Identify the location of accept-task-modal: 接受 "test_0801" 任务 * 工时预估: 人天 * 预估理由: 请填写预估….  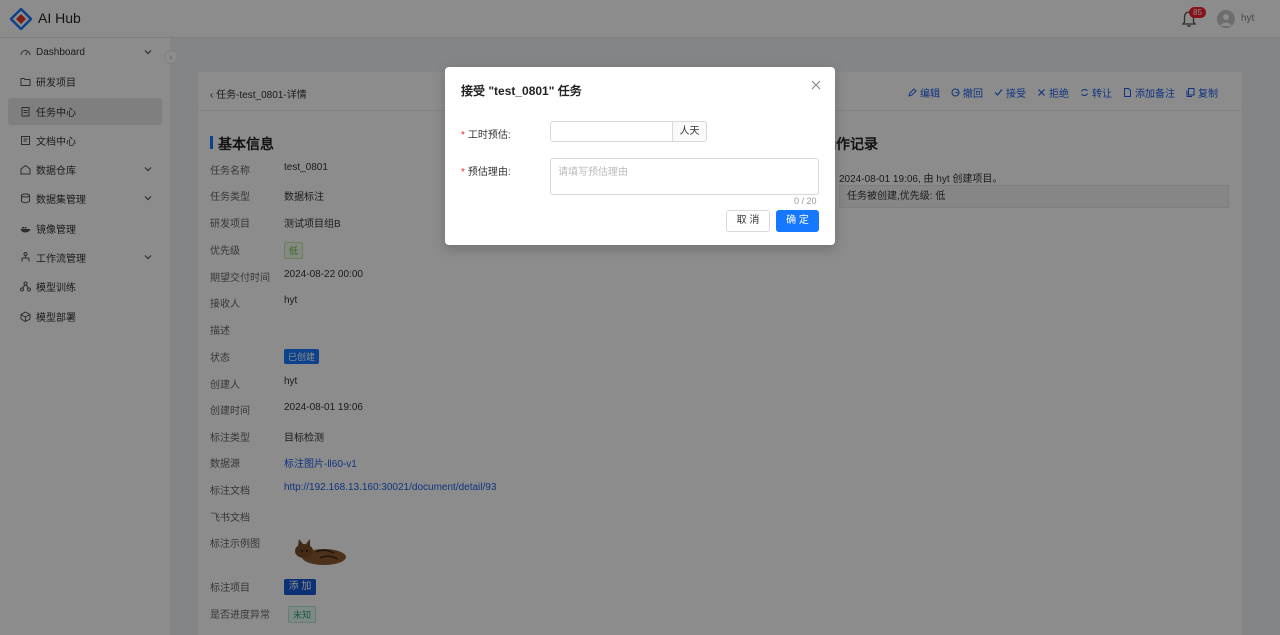
(640, 156).